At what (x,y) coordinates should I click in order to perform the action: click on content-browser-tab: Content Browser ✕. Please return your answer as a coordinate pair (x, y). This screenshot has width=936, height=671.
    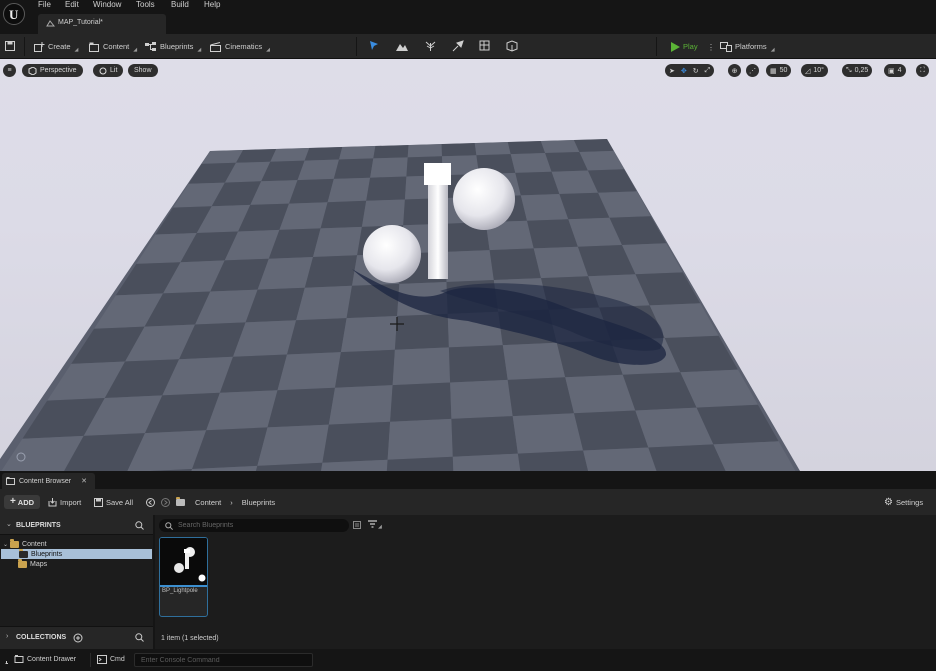
    Looking at the image, I should click on (48, 481).